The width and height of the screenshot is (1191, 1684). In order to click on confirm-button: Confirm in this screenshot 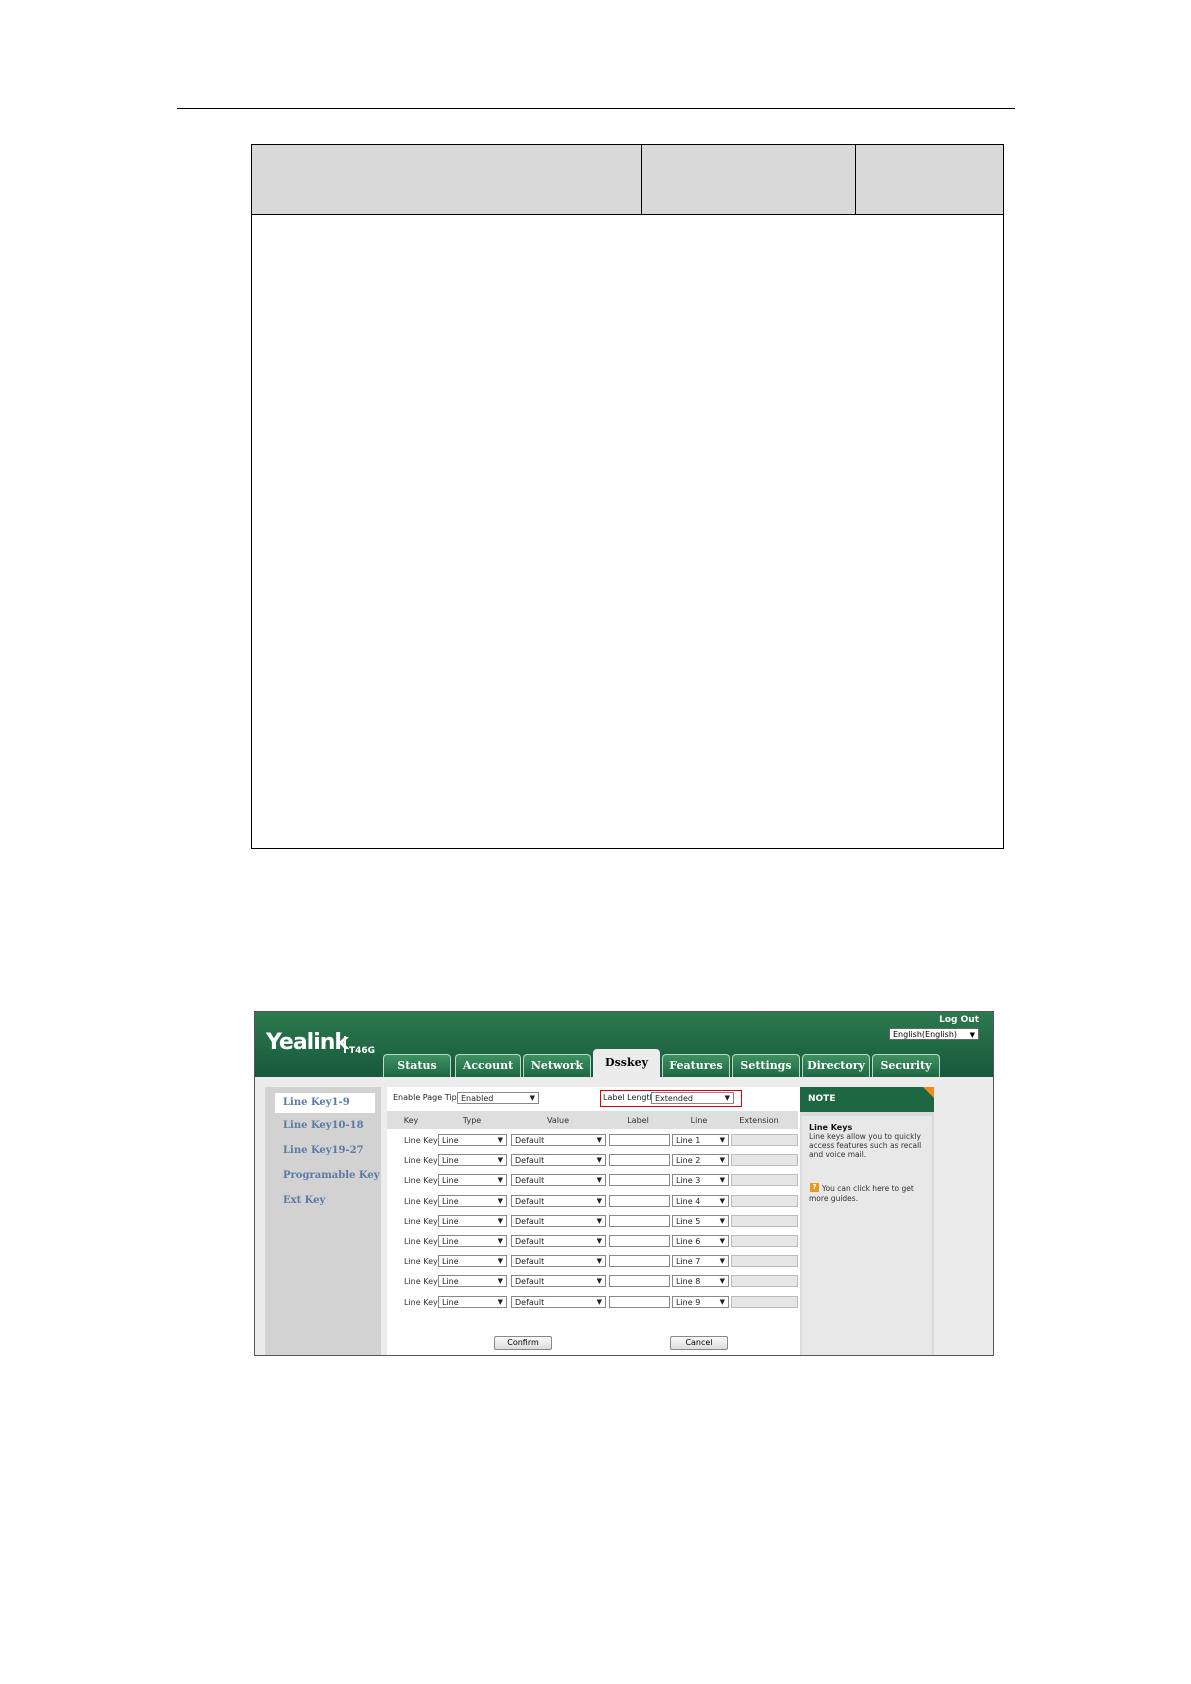, I will do `click(523, 1343)`.